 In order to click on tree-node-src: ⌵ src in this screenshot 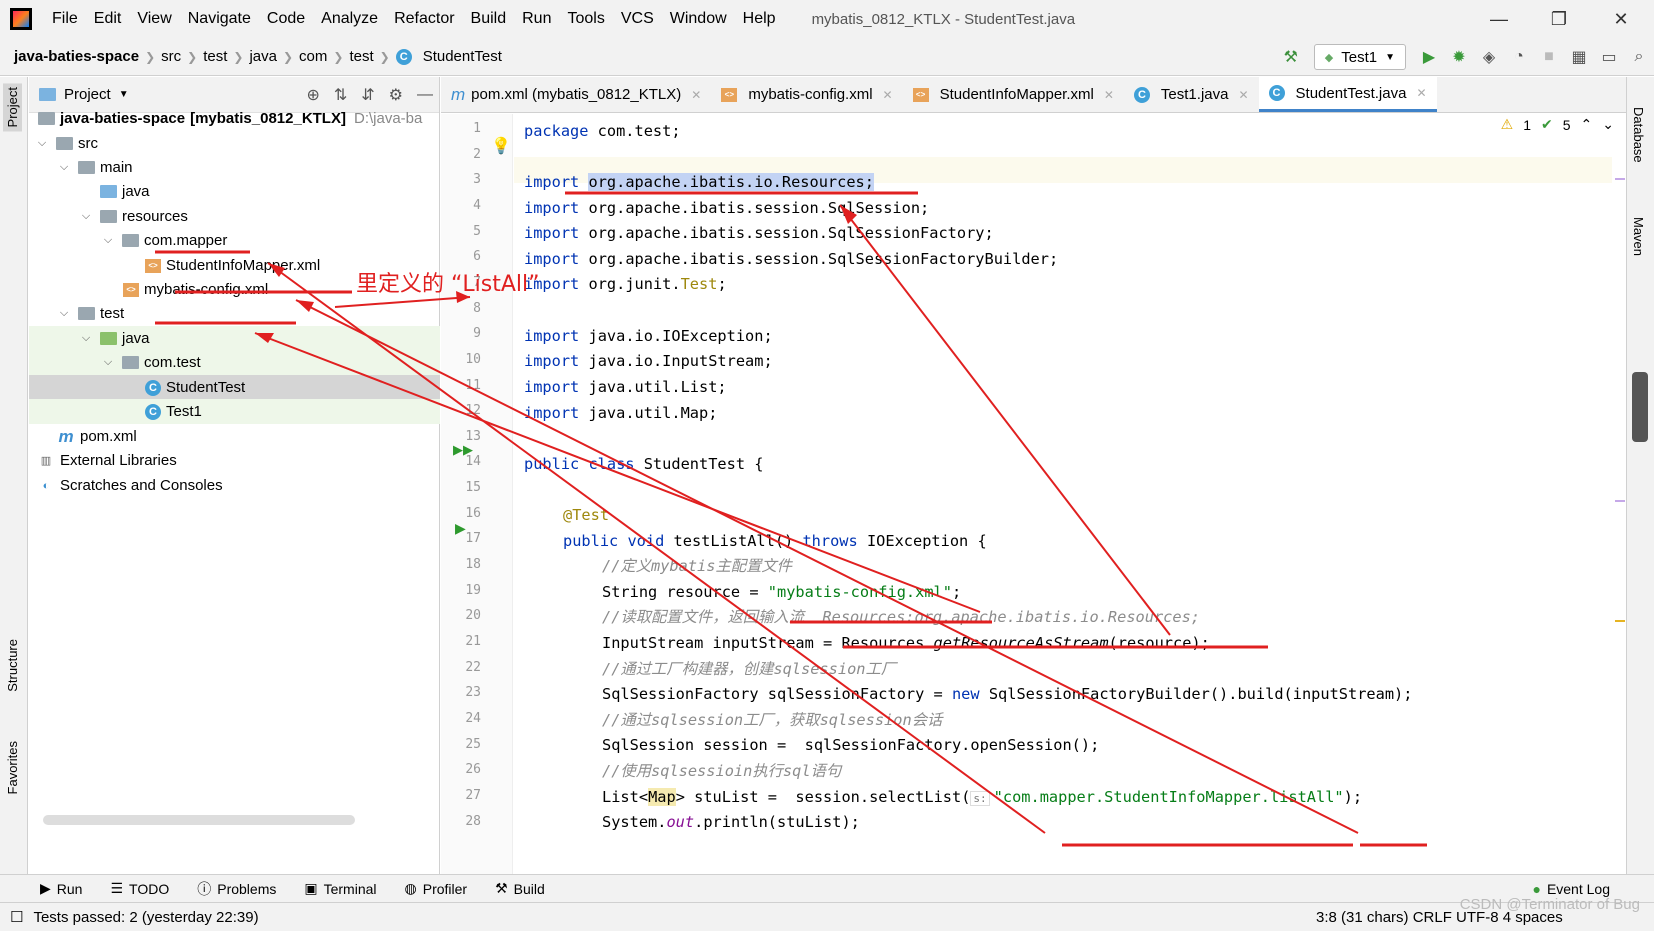, I will do `click(234, 143)`.